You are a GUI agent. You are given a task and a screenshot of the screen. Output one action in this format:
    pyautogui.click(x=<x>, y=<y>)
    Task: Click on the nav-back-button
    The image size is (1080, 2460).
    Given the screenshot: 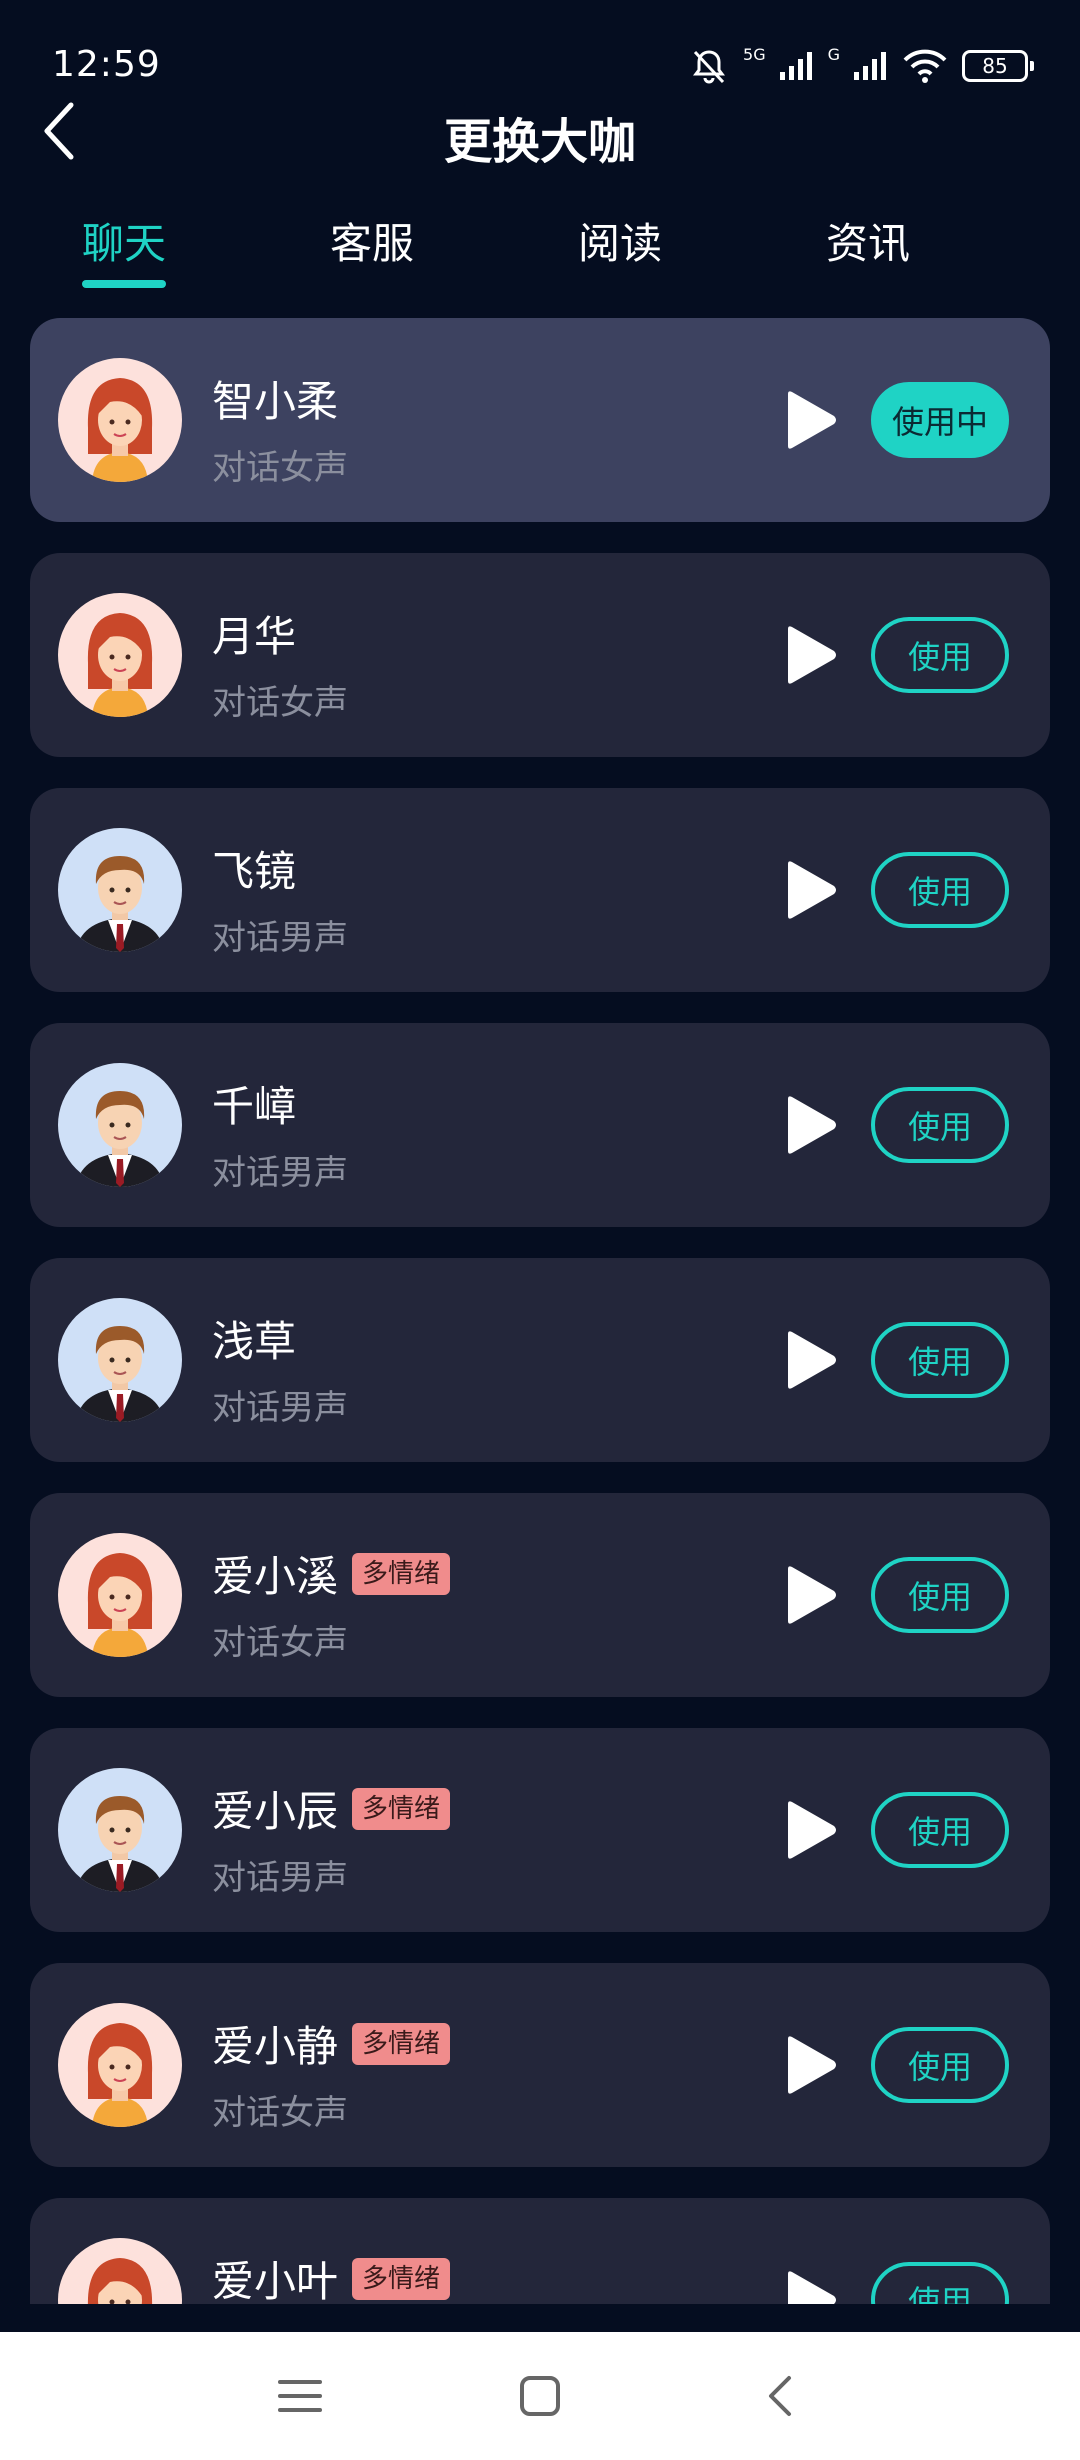 What is the action you would take?
    pyautogui.click(x=780, y=2396)
    